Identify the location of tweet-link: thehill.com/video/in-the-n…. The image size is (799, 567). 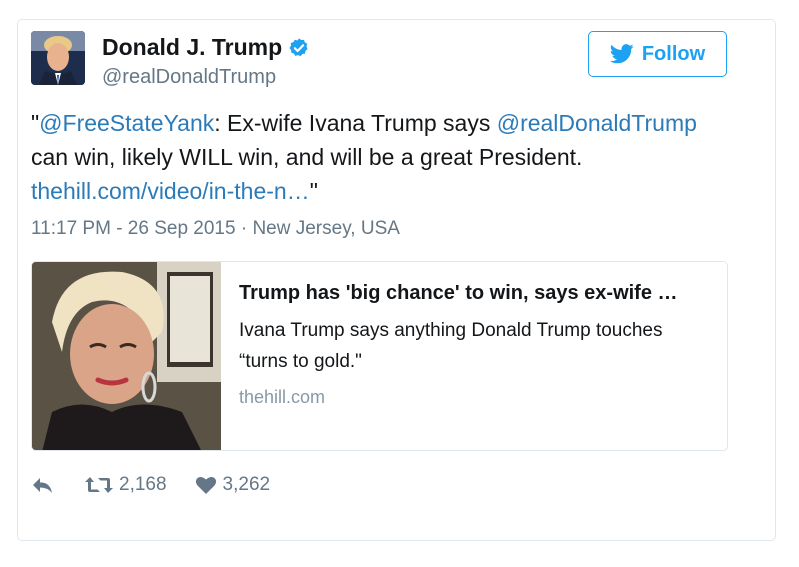
(170, 191).